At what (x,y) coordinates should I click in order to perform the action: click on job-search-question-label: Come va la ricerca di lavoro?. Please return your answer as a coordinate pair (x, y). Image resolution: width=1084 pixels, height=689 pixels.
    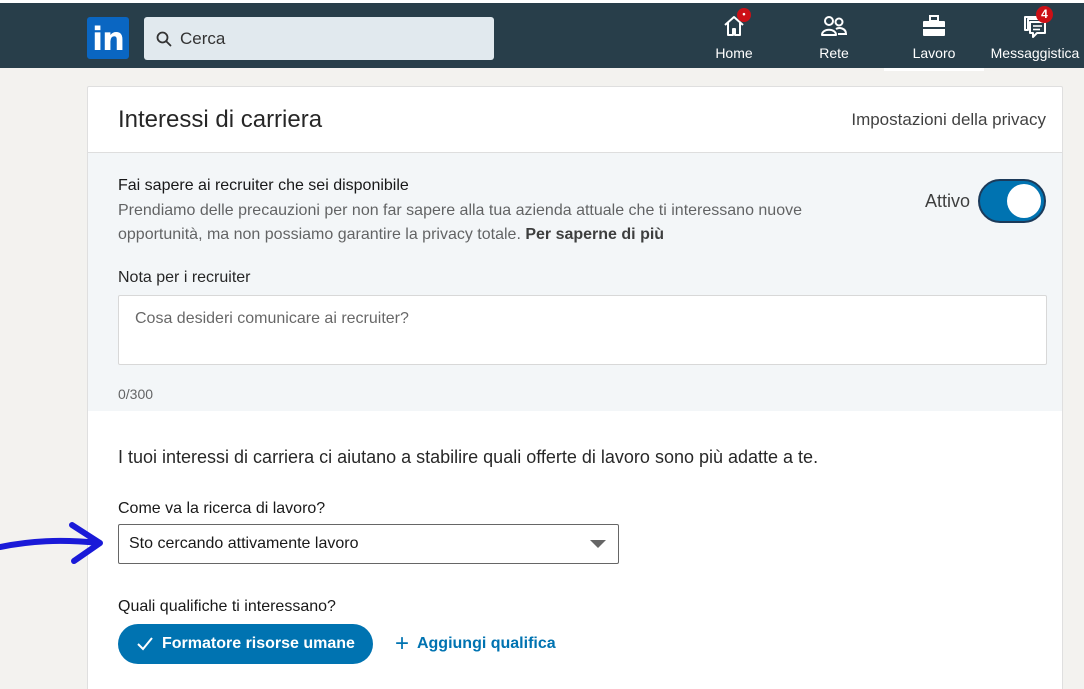
    Looking at the image, I should click on (222, 508).